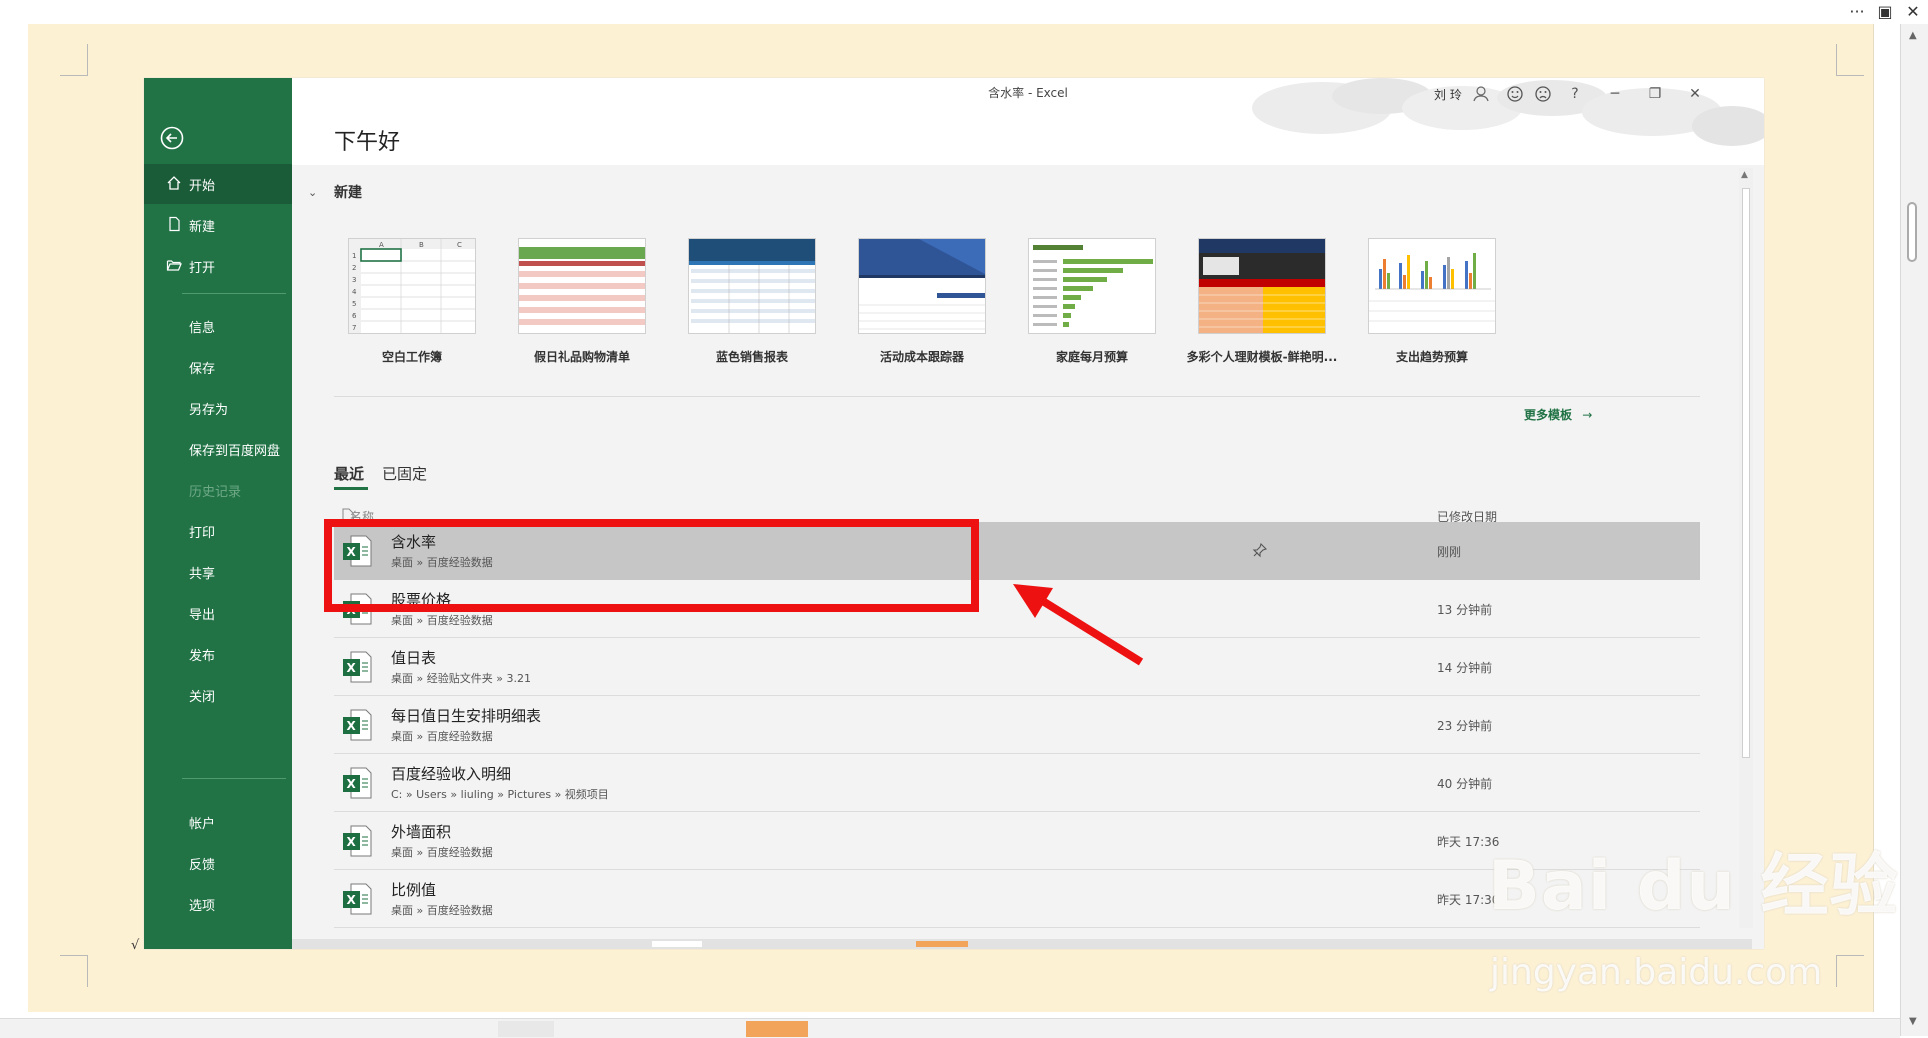  What do you see at coordinates (1091, 357) in the screenshot?
I see `template-name: 家庭每月预算` at bounding box center [1091, 357].